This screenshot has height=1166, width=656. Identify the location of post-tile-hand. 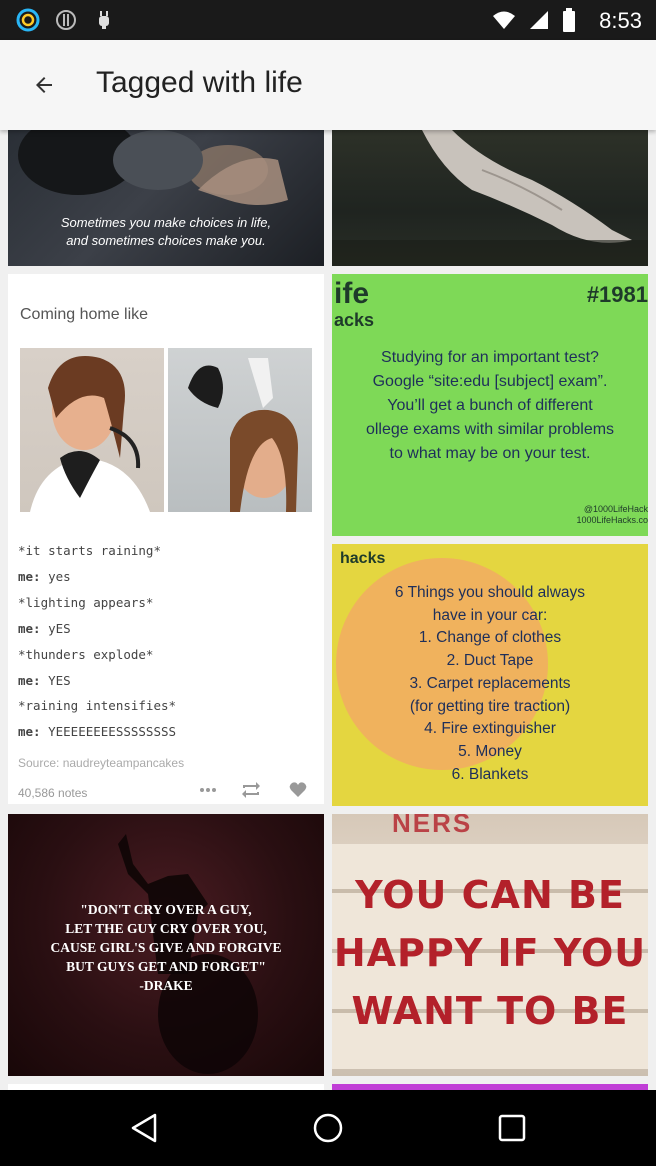
(490, 198).